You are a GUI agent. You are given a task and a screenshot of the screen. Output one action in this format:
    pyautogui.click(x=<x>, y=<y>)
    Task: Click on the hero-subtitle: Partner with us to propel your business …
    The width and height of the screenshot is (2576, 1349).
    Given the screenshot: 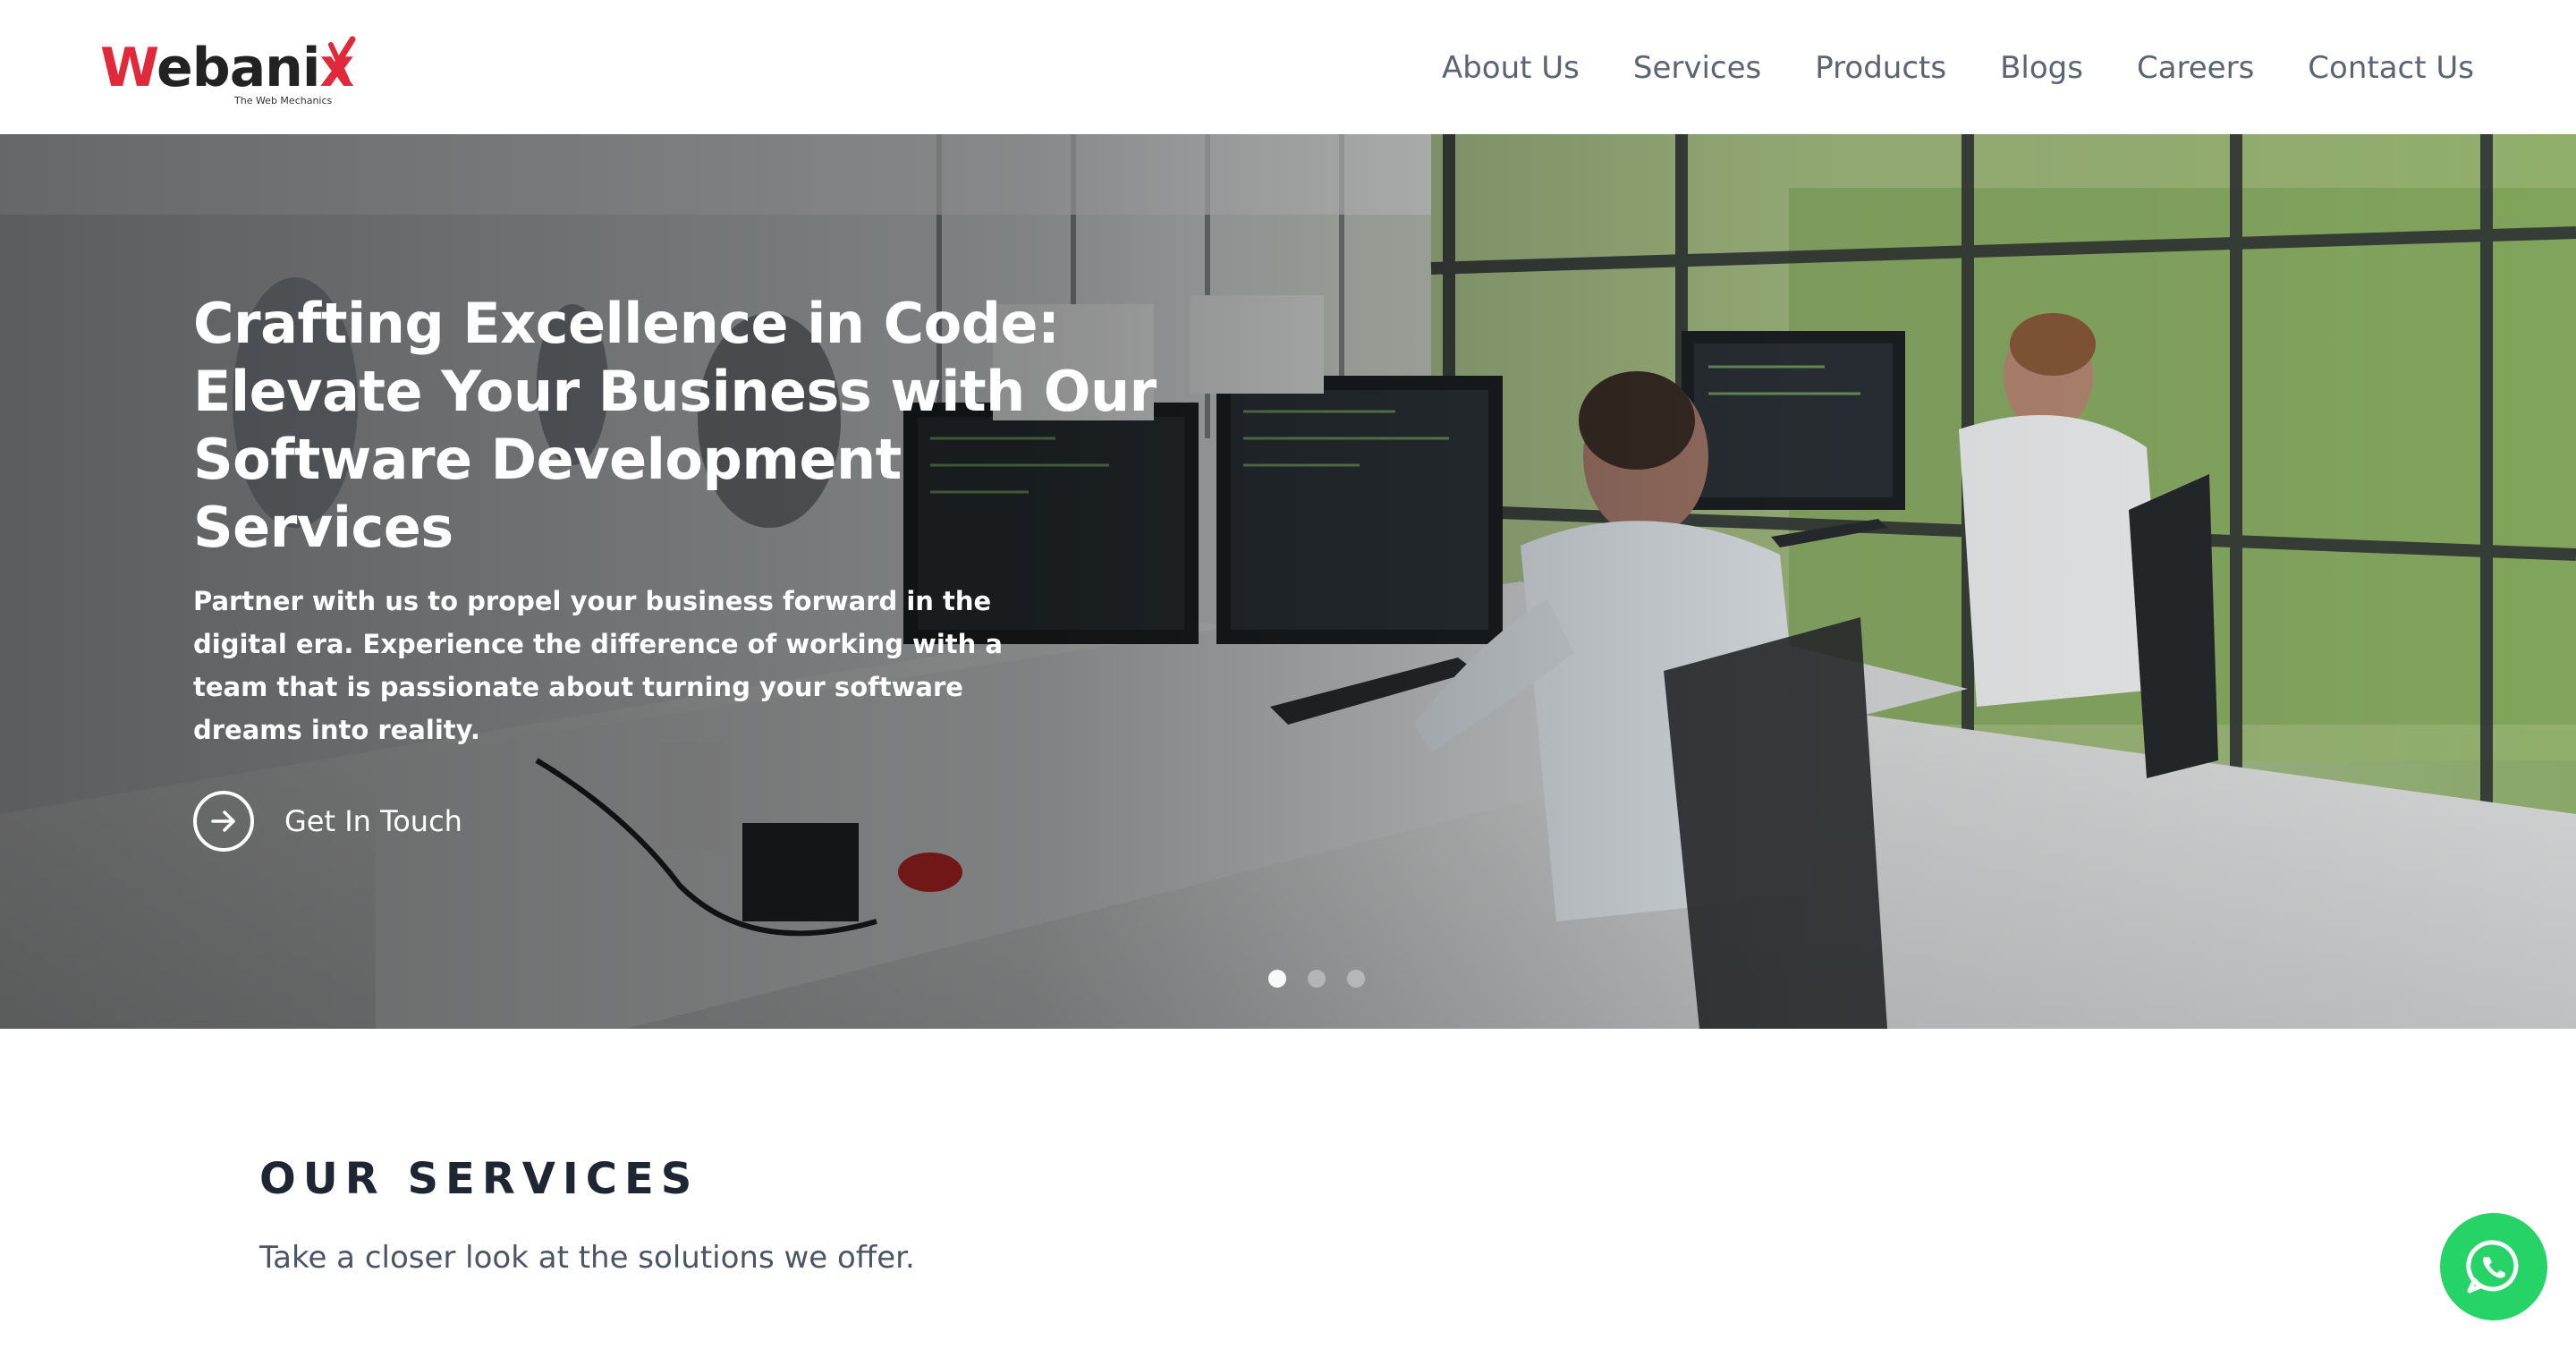 What is the action you would take?
    pyautogui.click(x=598, y=665)
    